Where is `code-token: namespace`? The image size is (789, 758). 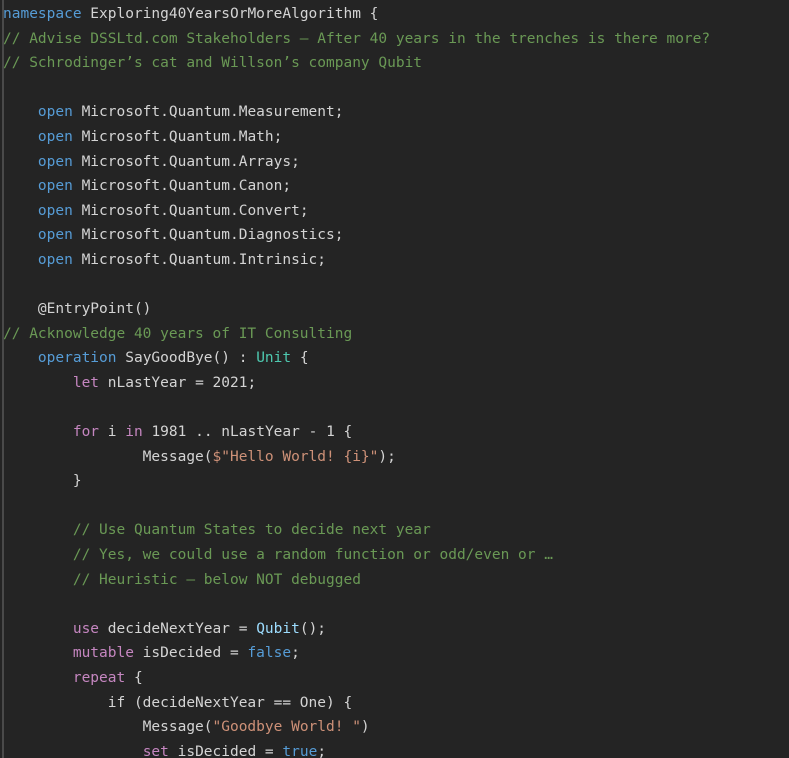 code-token: namespace is located at coordinates (42, 14).